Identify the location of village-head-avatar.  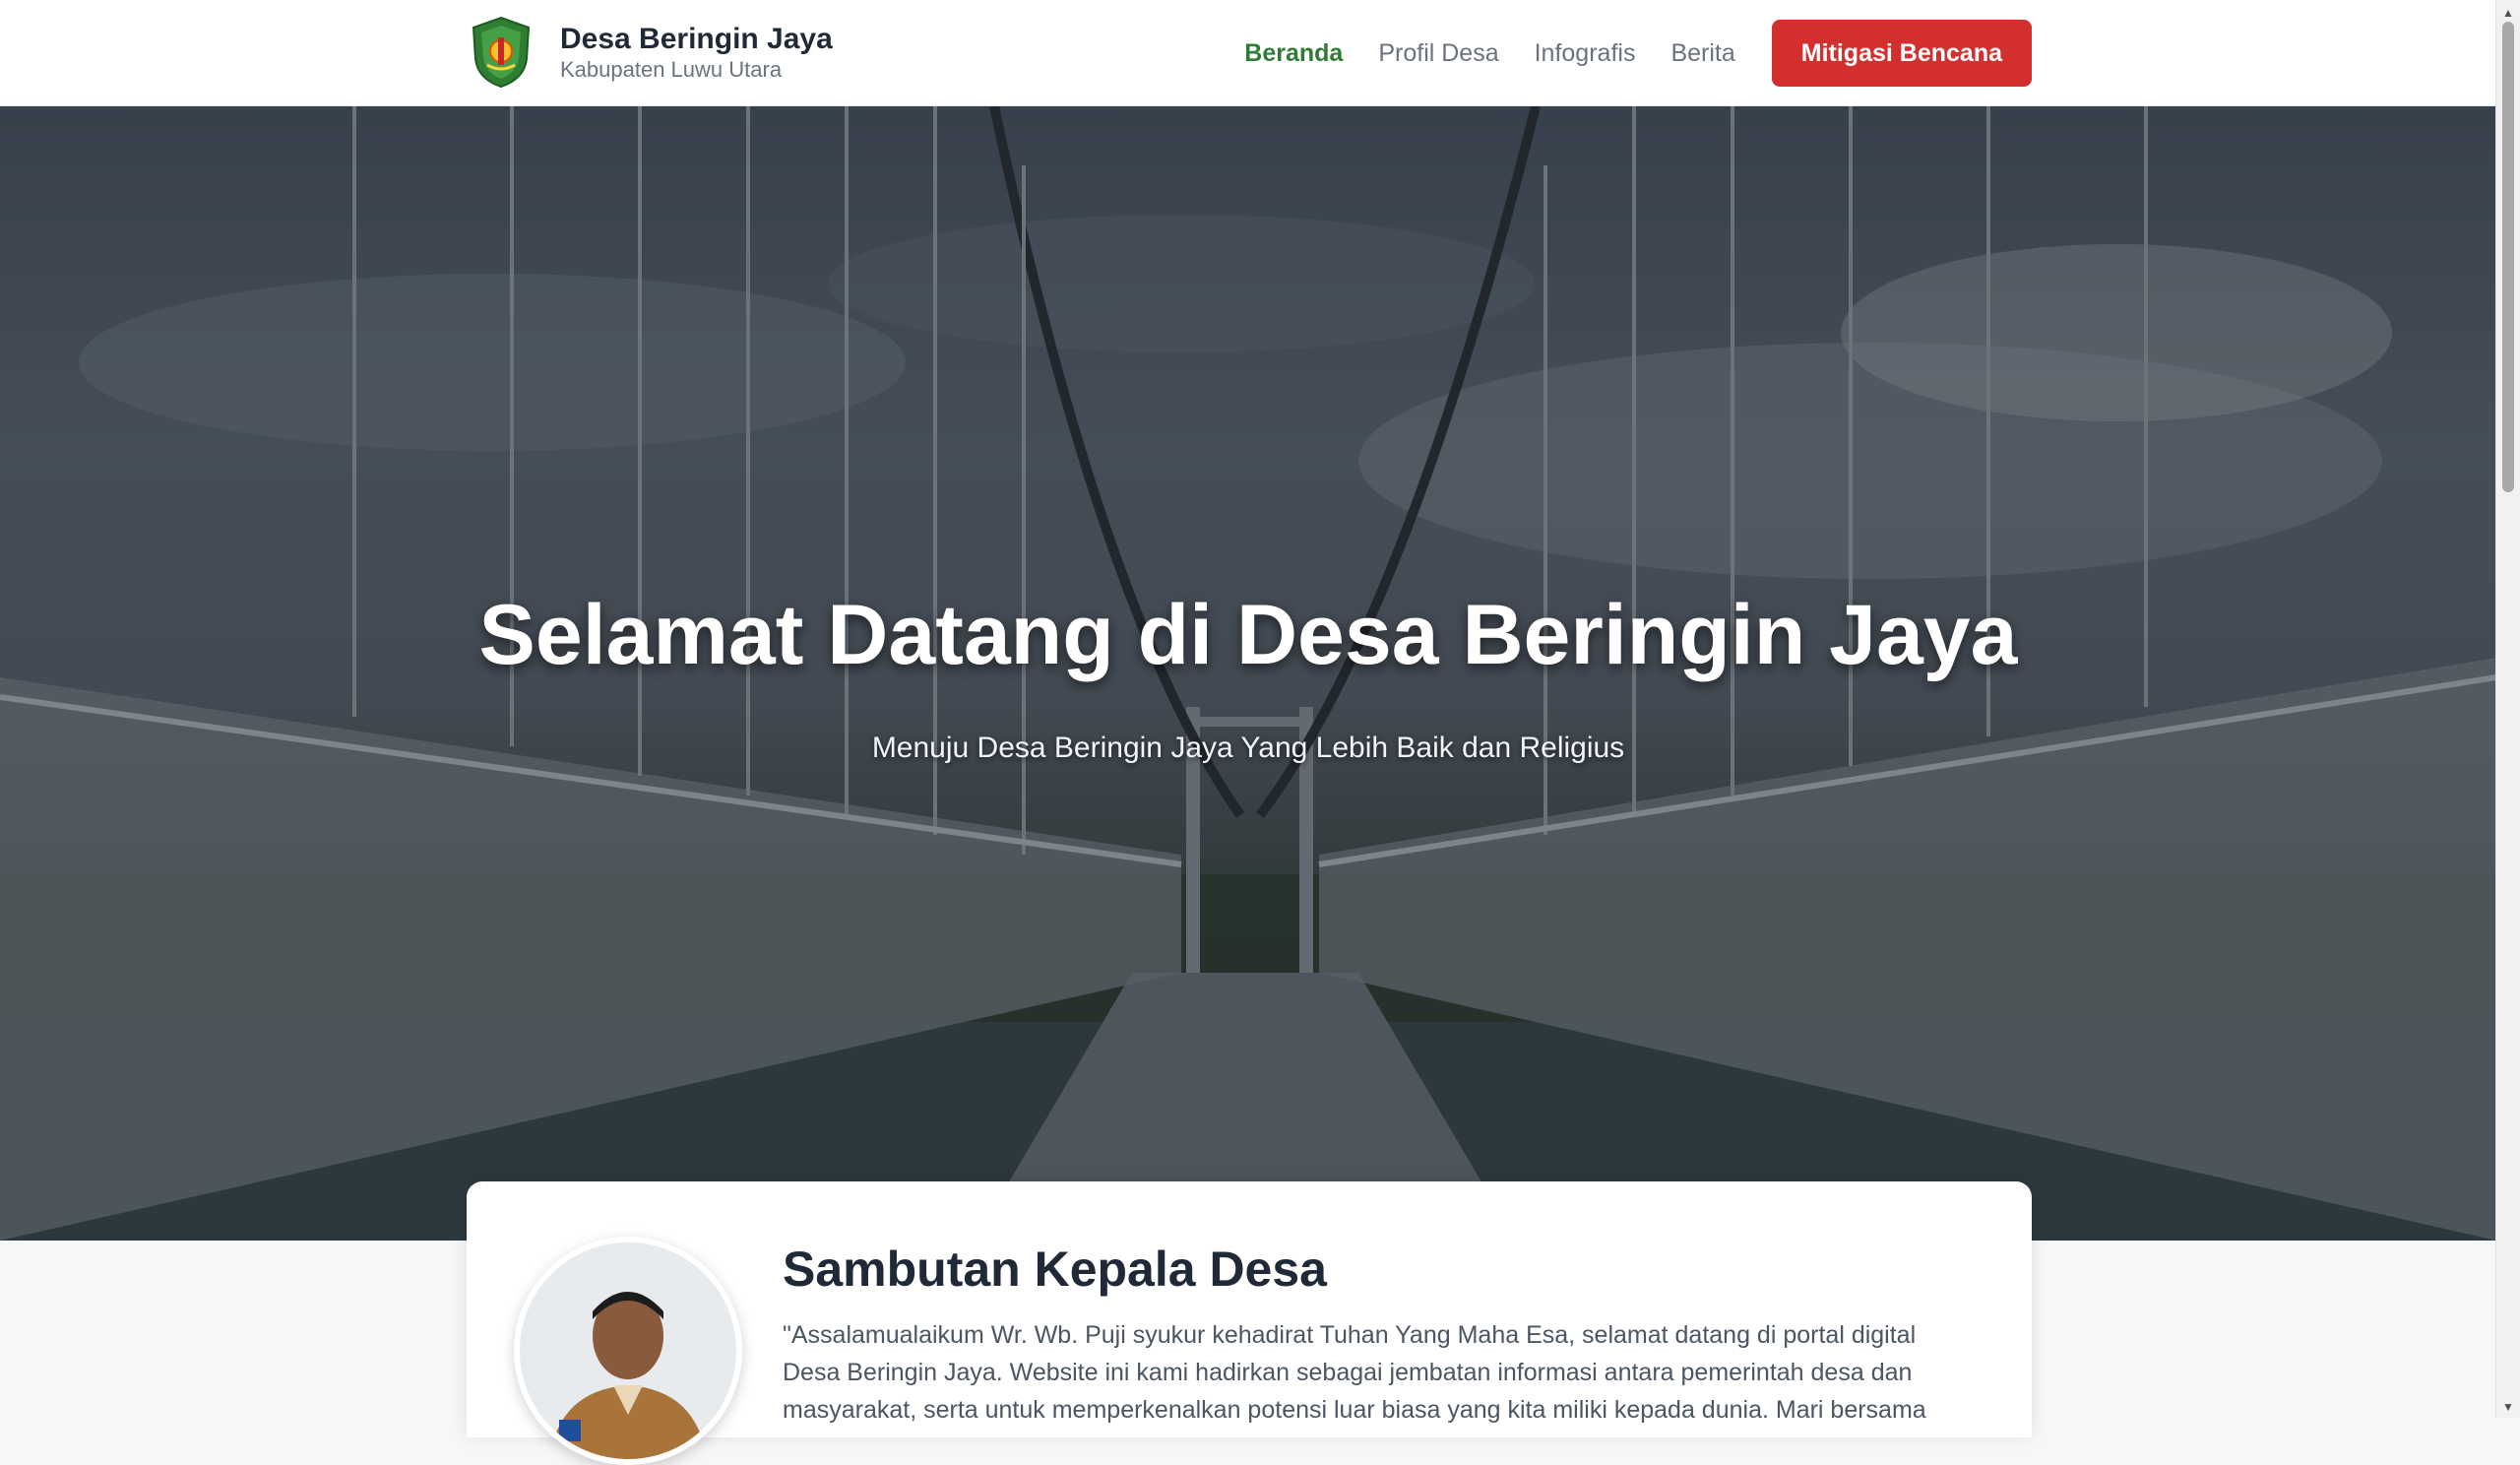
(628, 1351).